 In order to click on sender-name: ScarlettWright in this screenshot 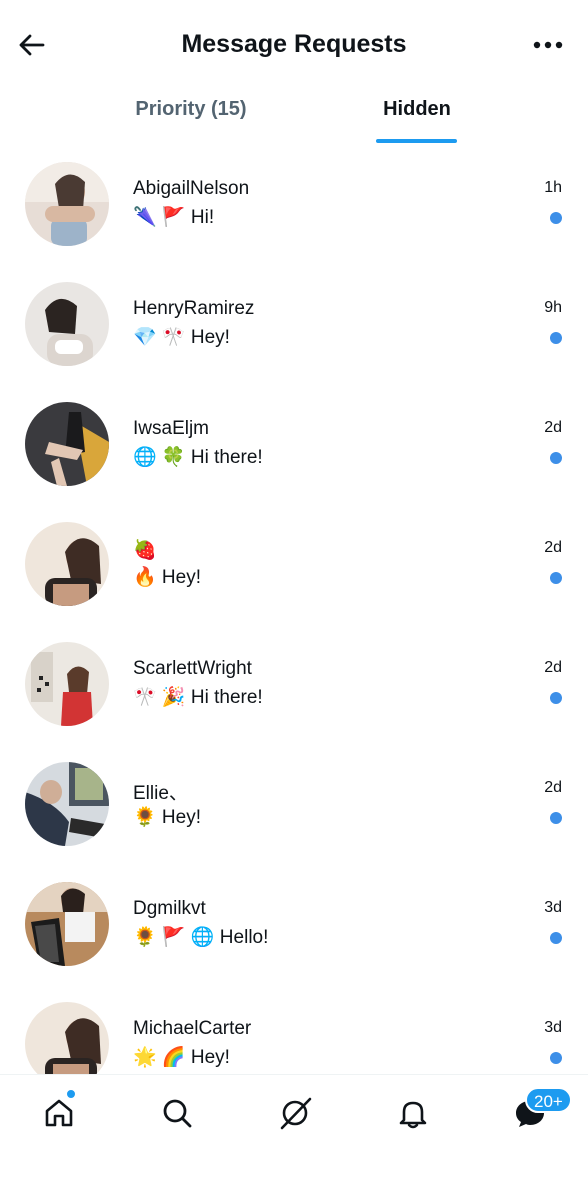, I will do `click(192, 668)`.